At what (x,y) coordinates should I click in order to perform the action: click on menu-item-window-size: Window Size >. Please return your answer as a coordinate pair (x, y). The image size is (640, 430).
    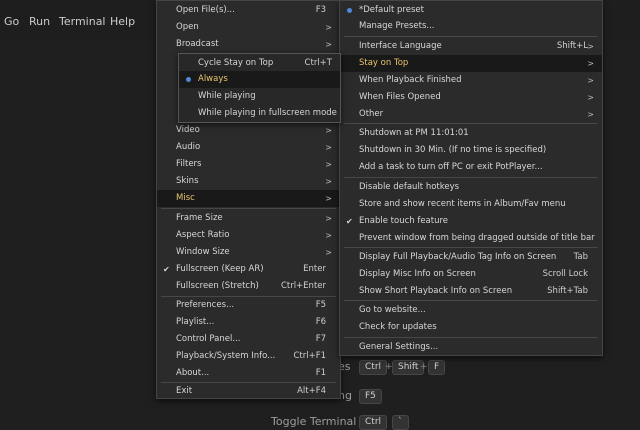
    Looking at the image, I should click on (248, 252).